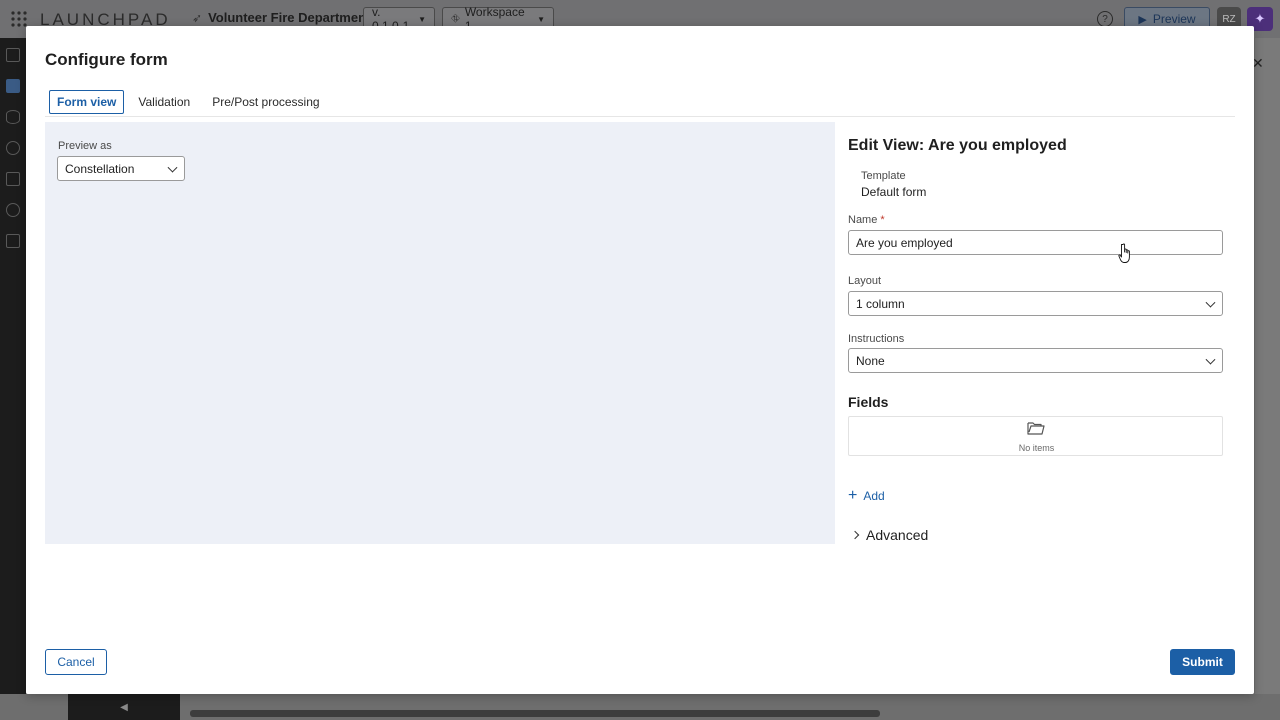  Describe the element at coordinates (880, 303) in the screenshot. I see `layout-value: 1 column` at that location.